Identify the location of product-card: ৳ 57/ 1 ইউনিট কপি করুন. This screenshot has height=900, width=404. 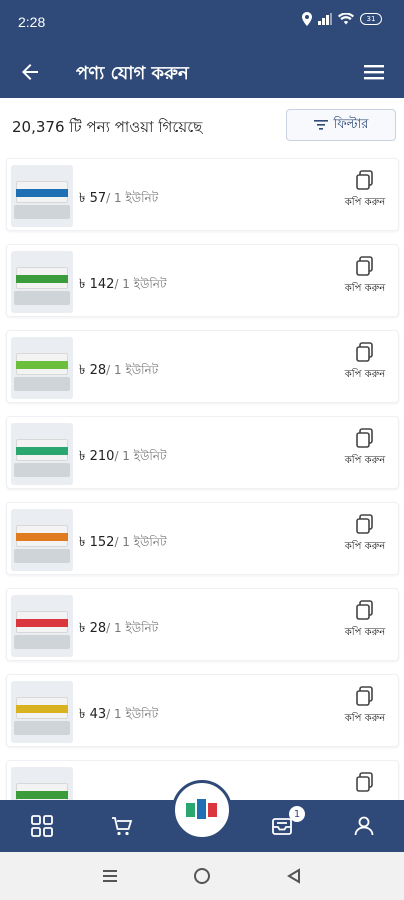
(202, 194).